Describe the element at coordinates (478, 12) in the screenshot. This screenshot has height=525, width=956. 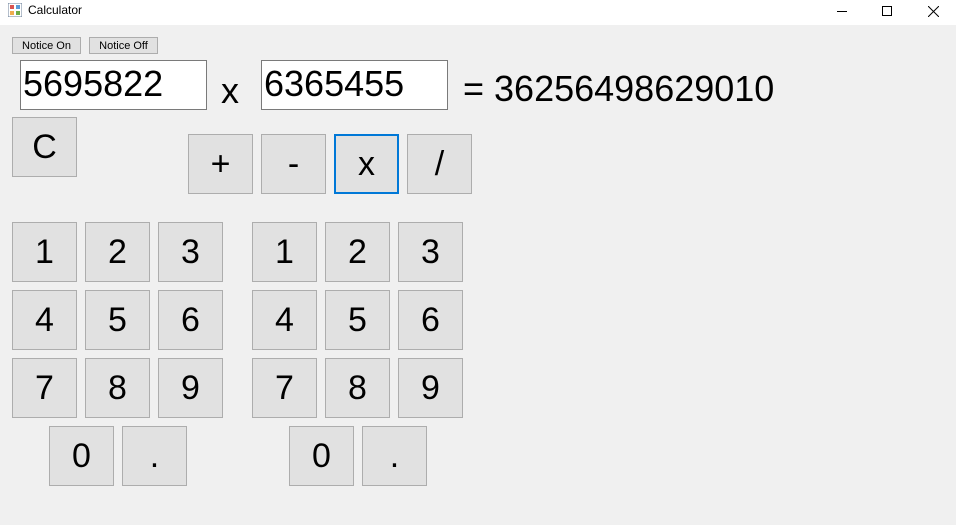
I see `title-bar: Calculator` at that location.